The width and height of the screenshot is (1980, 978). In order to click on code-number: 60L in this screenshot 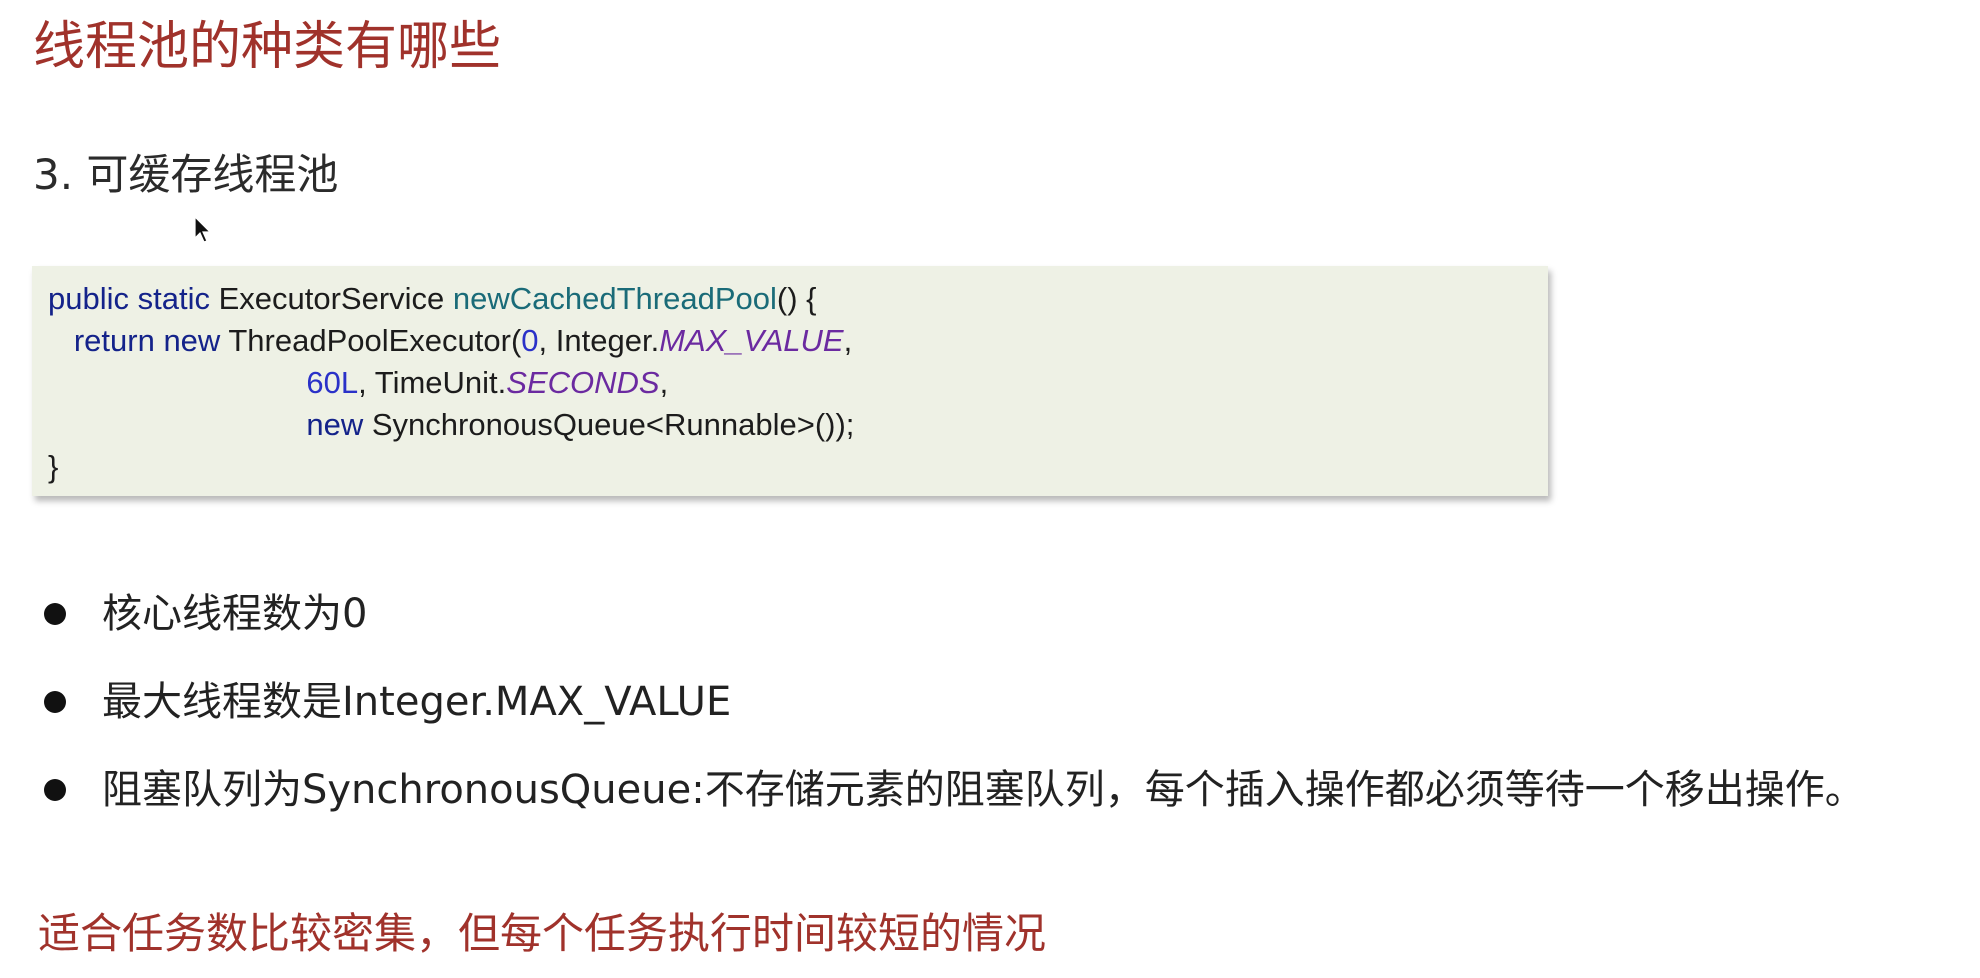, I will do `click(332, 382)`.